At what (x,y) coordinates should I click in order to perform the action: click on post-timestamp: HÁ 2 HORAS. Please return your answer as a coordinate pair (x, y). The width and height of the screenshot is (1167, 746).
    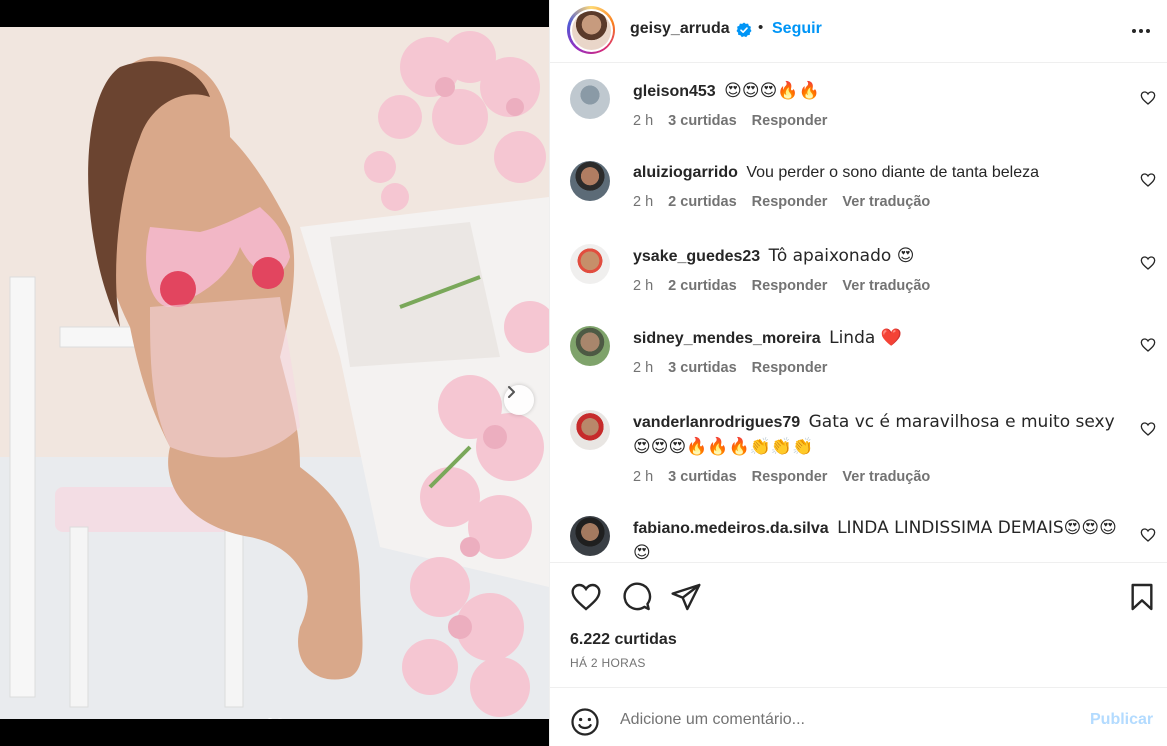
    Looking at the image, I should click on (608, 663).